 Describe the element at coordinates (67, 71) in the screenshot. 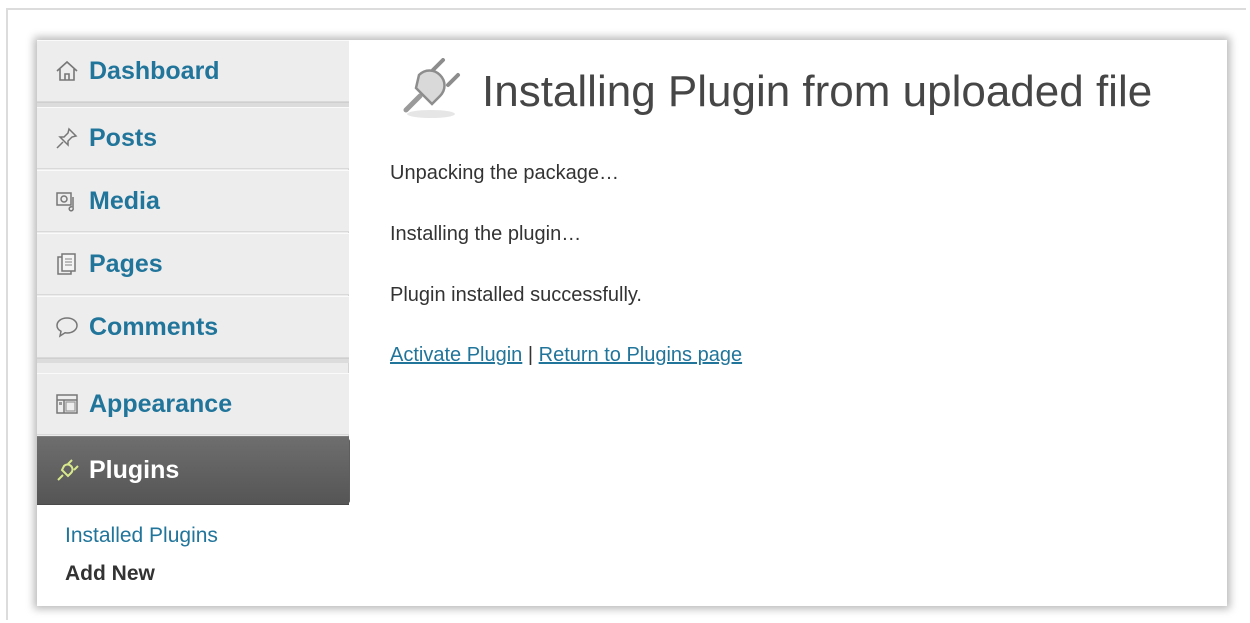

I see `home-icon` at that location.